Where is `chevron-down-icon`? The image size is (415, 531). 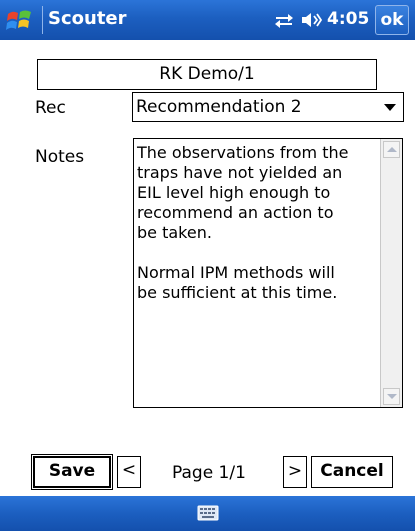 chevron-down-icon is located at coordinates (390, 107).